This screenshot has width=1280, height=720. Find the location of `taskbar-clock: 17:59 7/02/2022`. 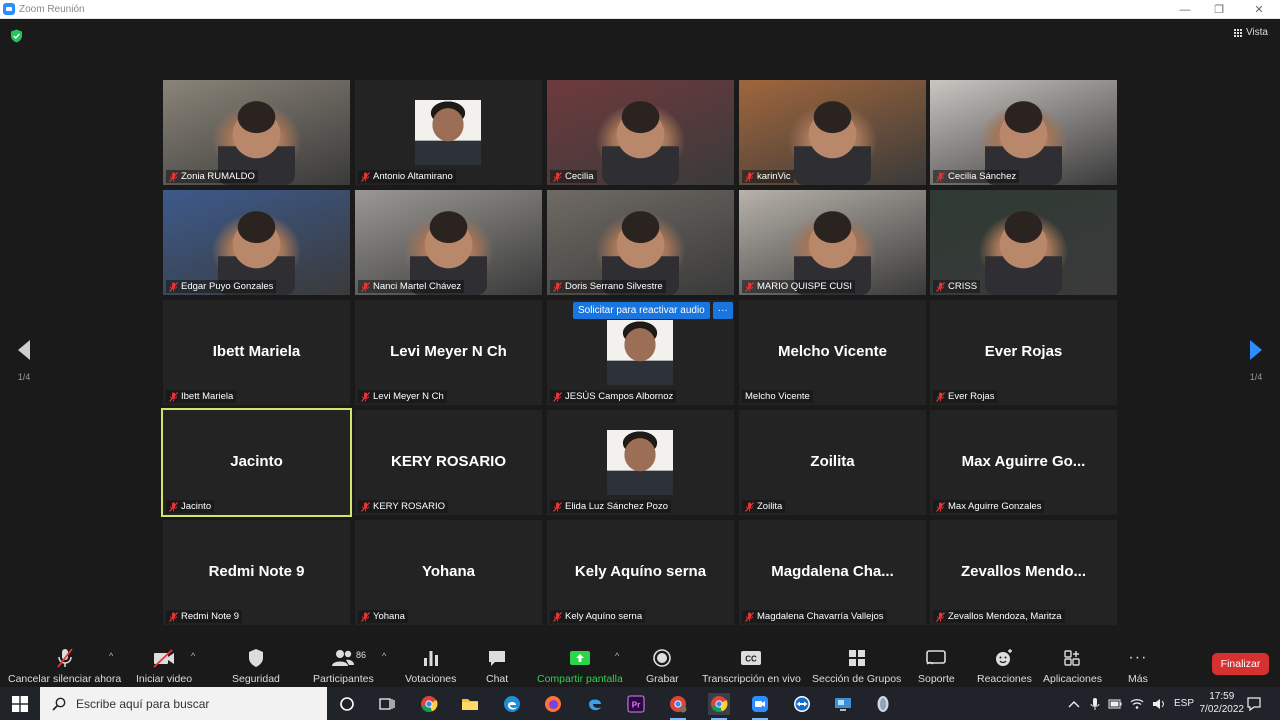

taskbar-clock: 17:59 7/02/2022 is located at coordinates (1222, 703).